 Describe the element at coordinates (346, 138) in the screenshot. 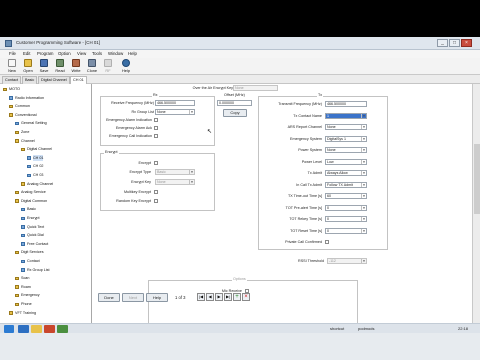

I see `tx-field-select: DigitalSys 1 ▼` at that location.